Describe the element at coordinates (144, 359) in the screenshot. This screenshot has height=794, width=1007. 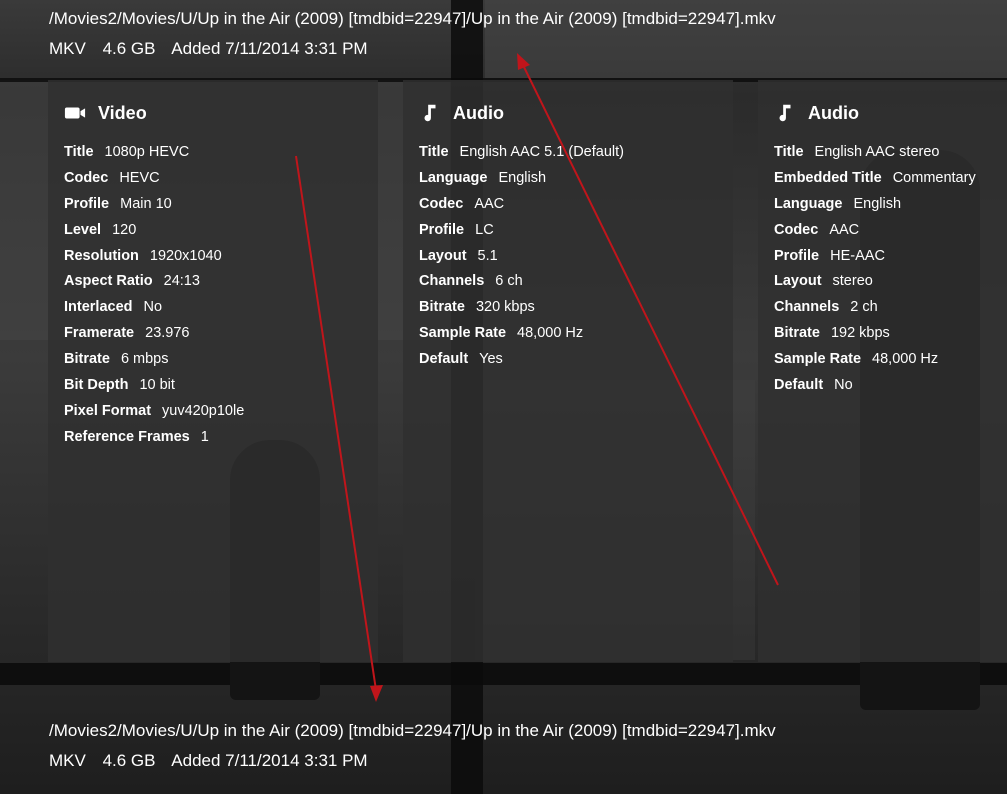
I see `detail-value: 6 mbps` at that location.